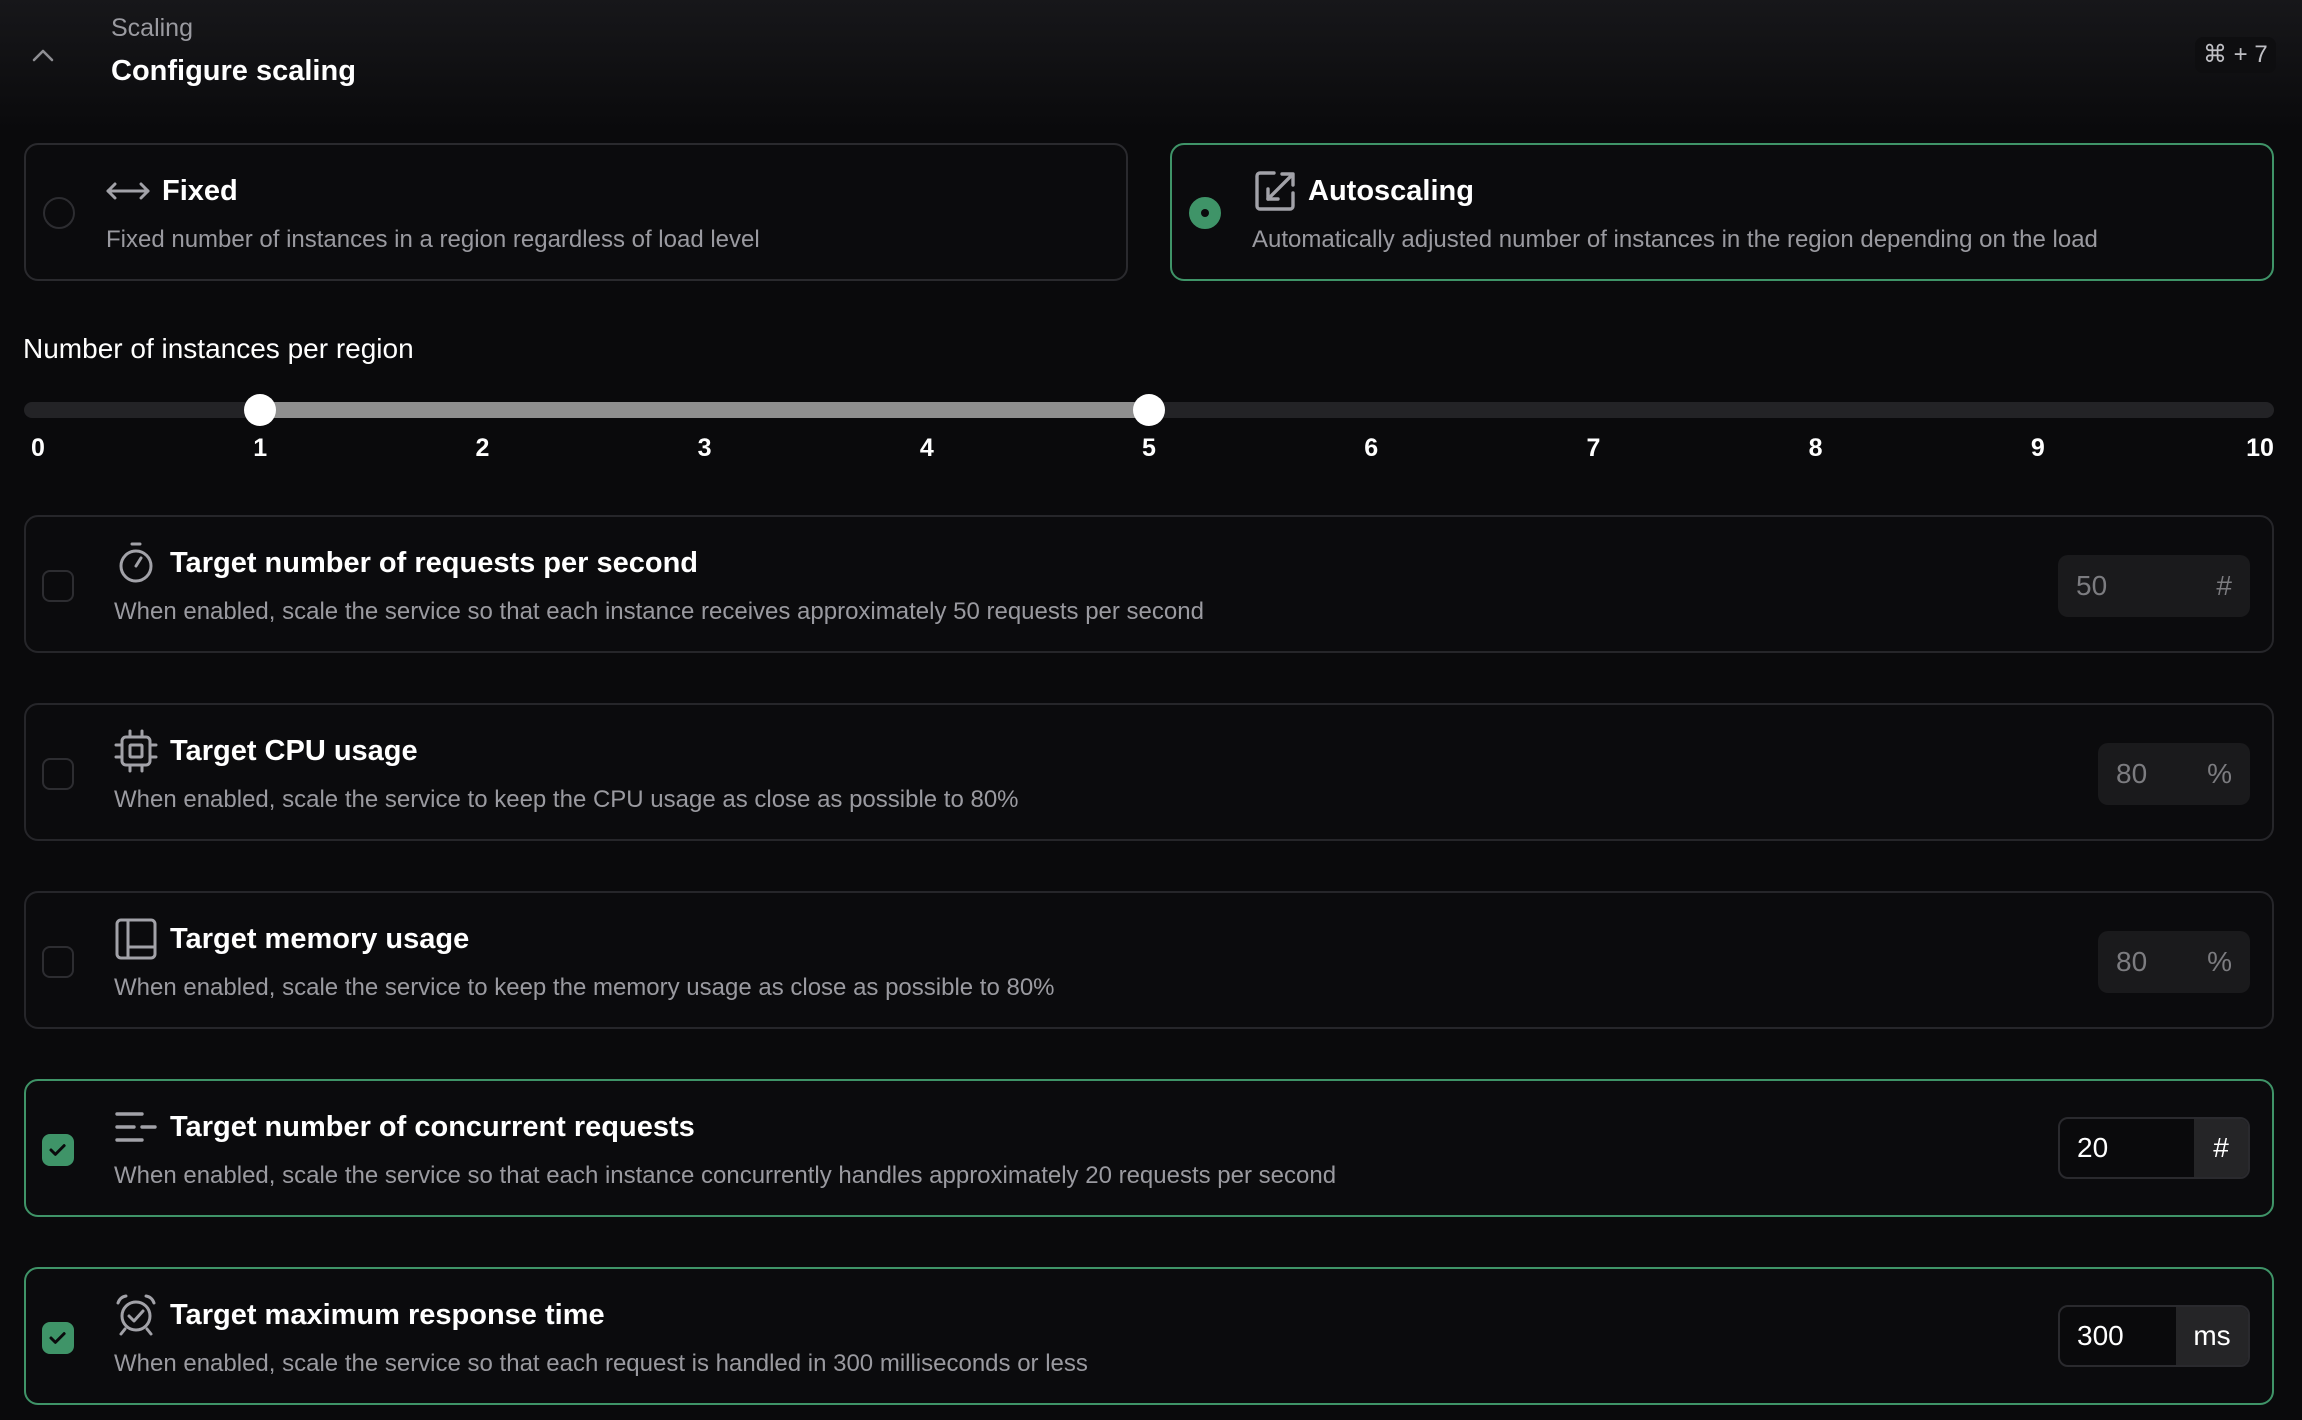 This screenshot has height=1420, width=2302. What do you see at coordinates (136, 939) in the screenshot?
I see `memory-layout-icon` at bounding box center [136, 939].